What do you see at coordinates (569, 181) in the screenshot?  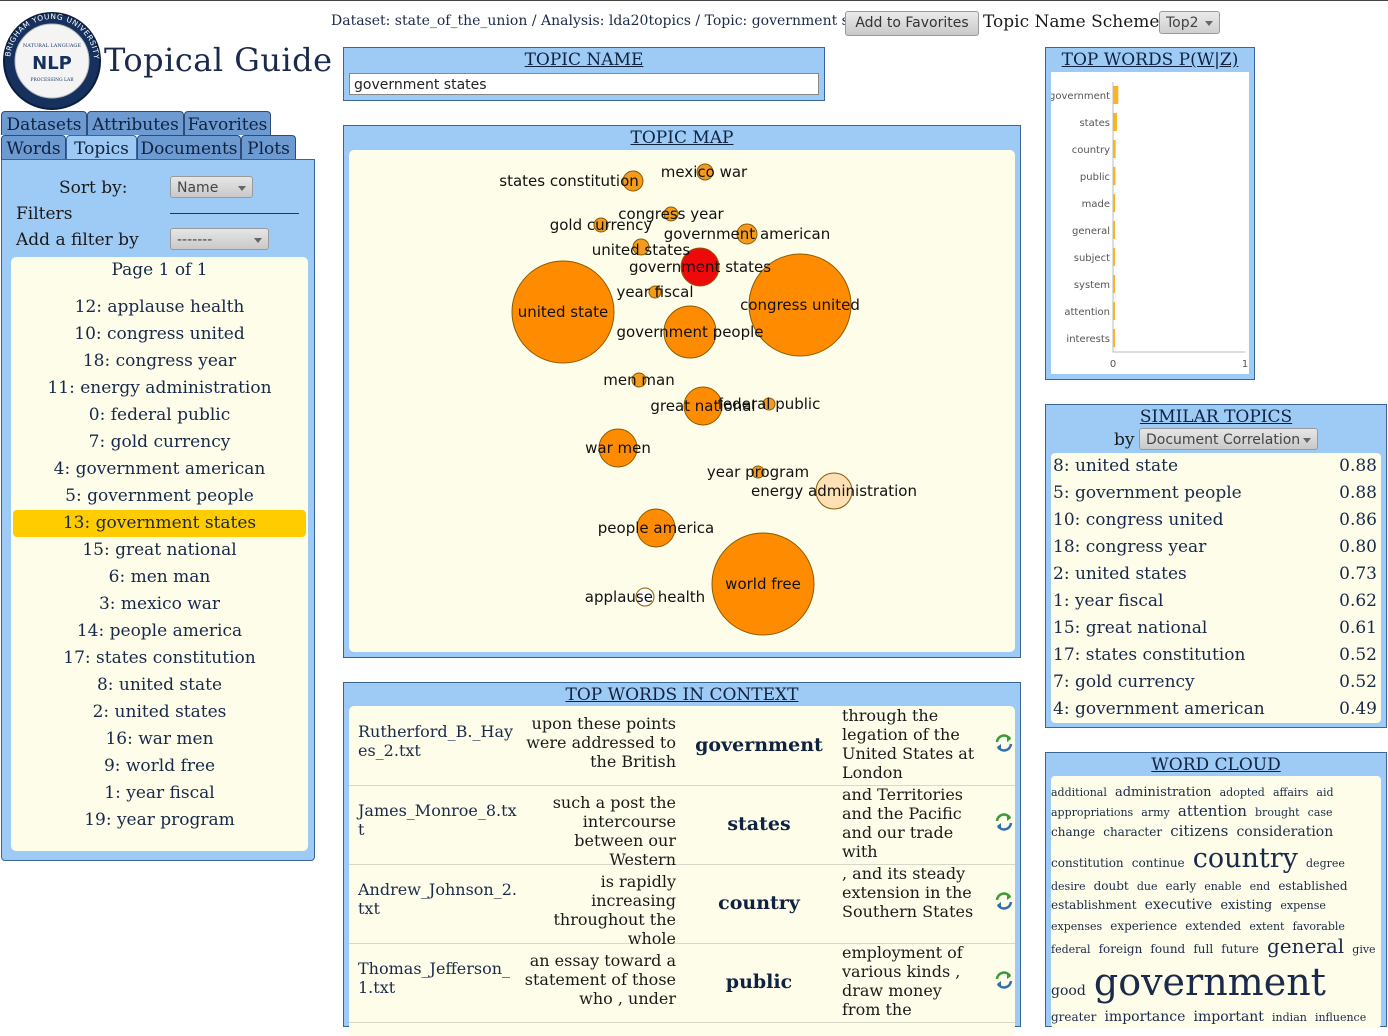 I see `topic-map-label: states constitution` at bounding box center [569, 181].